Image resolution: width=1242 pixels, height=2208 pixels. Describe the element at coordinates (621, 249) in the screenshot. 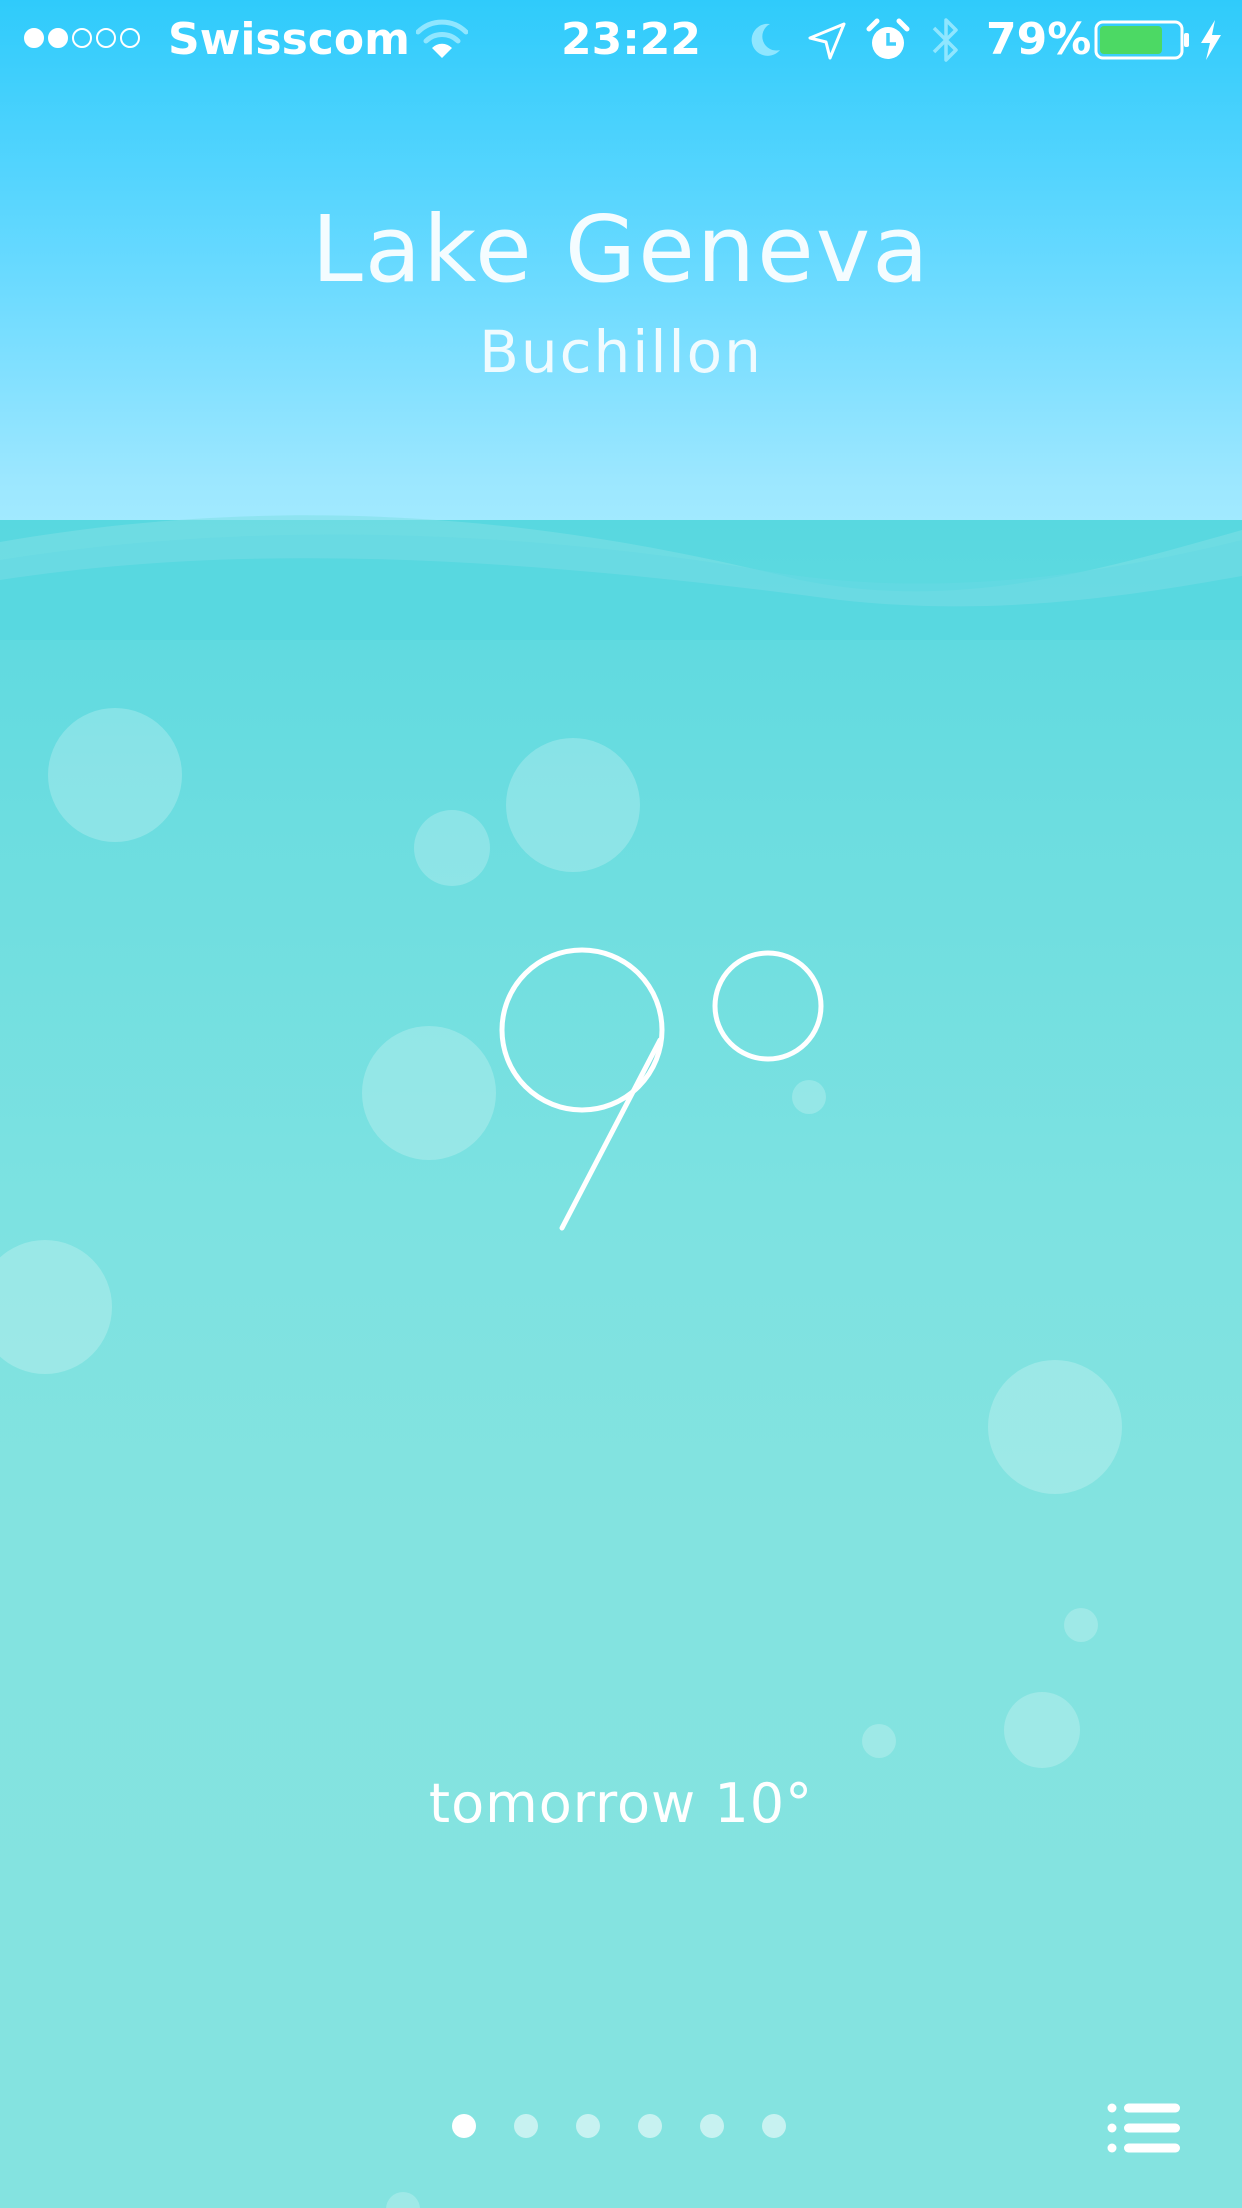

I see `location-title: Lake Geneva` at that location.